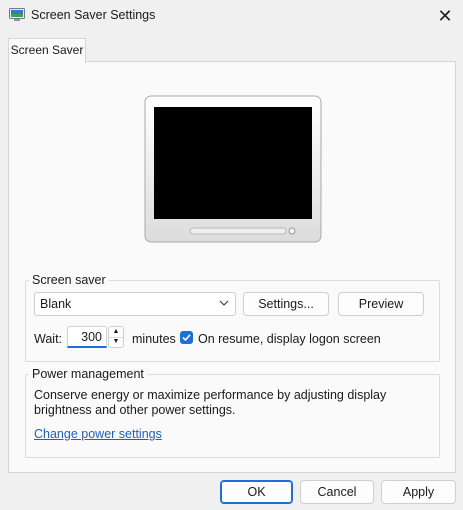 This screenshot has height=510, width=463. Describe the element at coordinates (56, 304) in the screenshot. I see `screen-saver-selected: Blank` at that location.